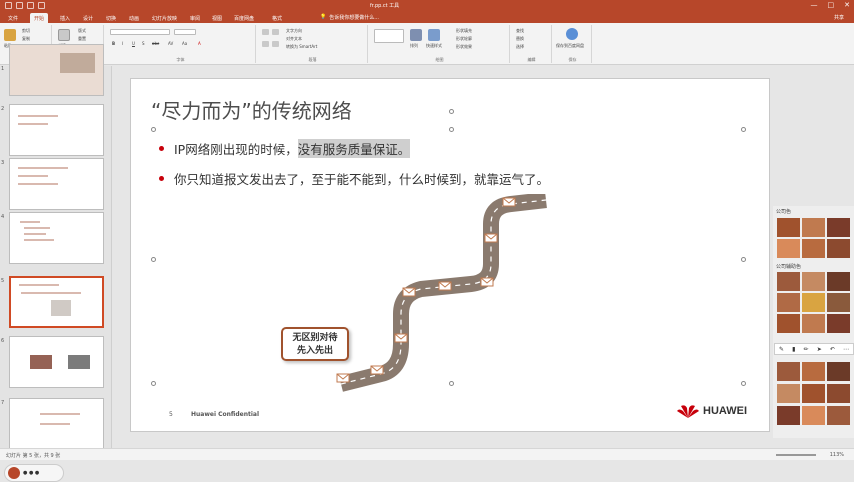  I want to click on pen-icon: ✎, so click(781, 349).